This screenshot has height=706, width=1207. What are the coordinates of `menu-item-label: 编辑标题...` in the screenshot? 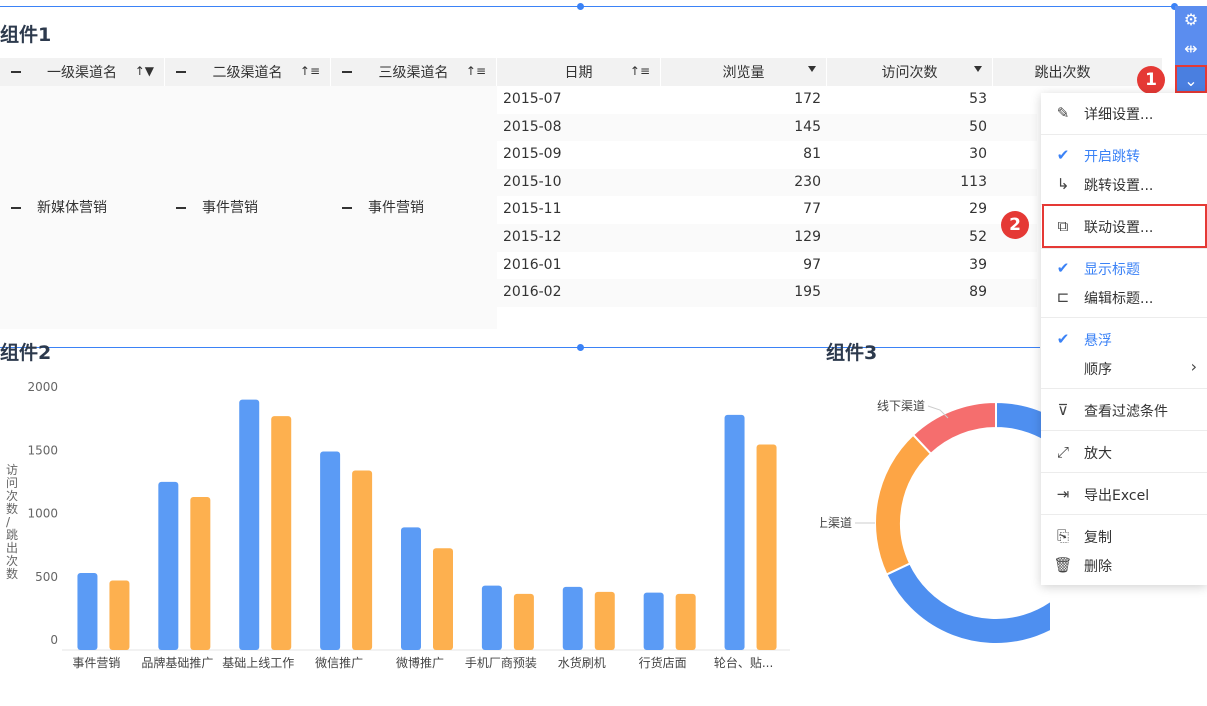 It's located at (1119, 299).